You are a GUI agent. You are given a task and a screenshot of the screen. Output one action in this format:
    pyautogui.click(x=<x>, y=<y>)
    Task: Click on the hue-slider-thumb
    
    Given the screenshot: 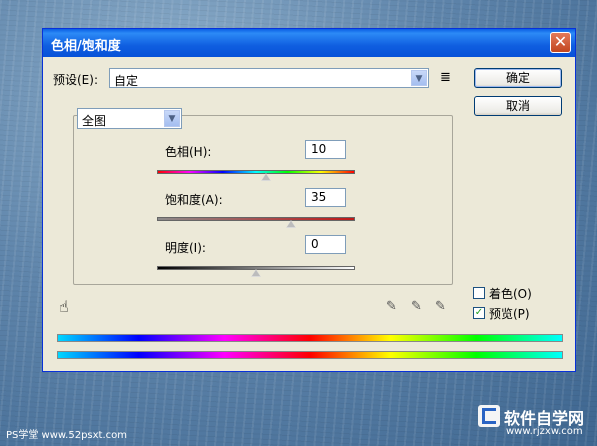 What is the action you would take?
    pyautogui.click(x=265, y=177)
    